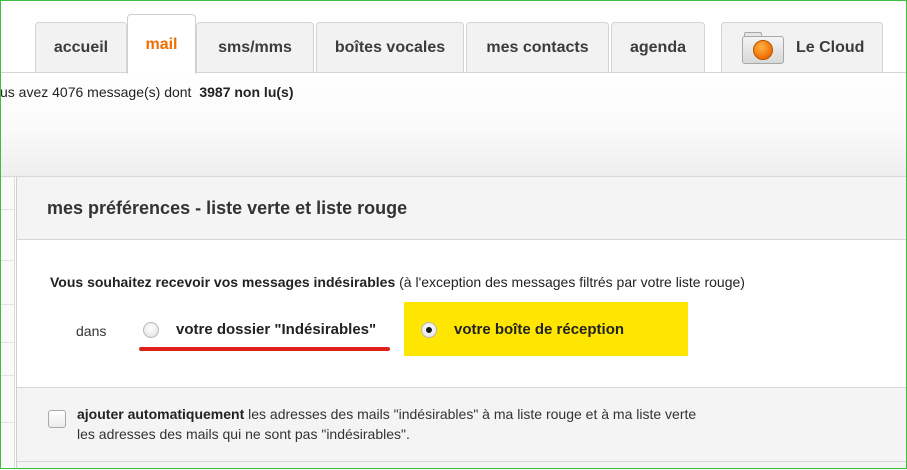  I want to click on tab-sms-mms: sms/mms, so click(255, 47).